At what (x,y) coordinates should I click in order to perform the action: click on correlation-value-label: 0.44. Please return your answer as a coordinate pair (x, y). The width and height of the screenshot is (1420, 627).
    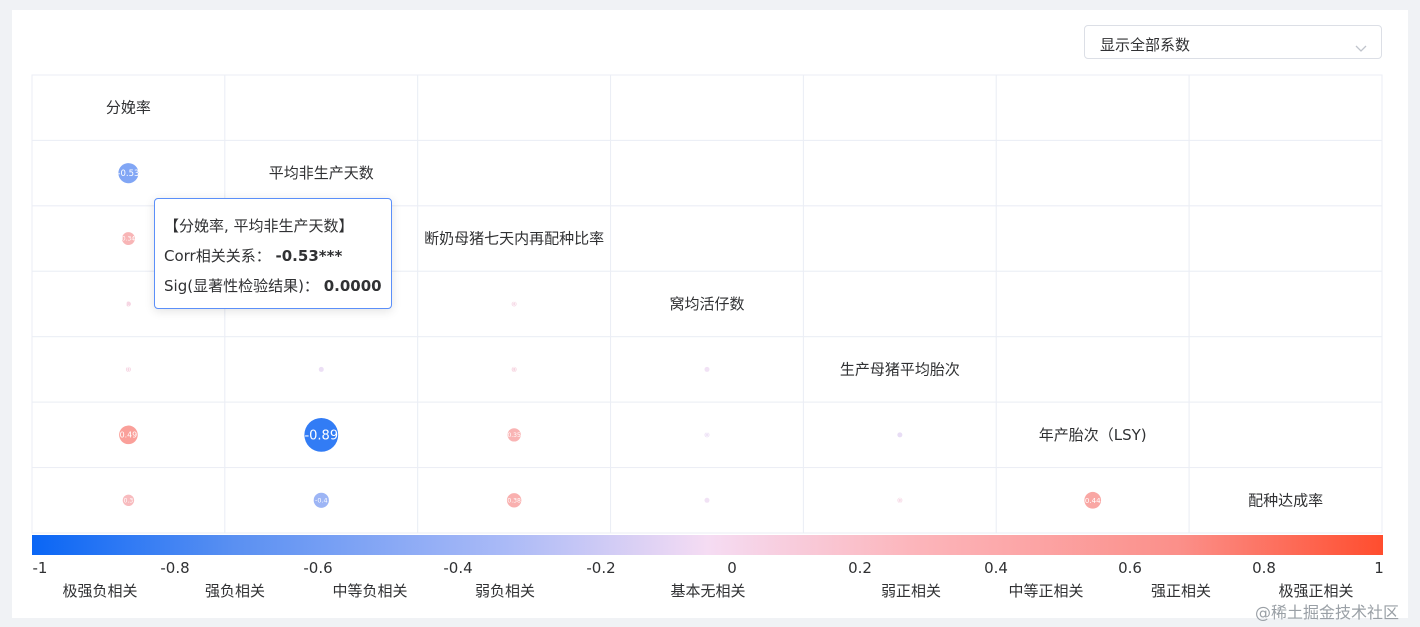
    Looking at the image, I should click on (1093, 500).